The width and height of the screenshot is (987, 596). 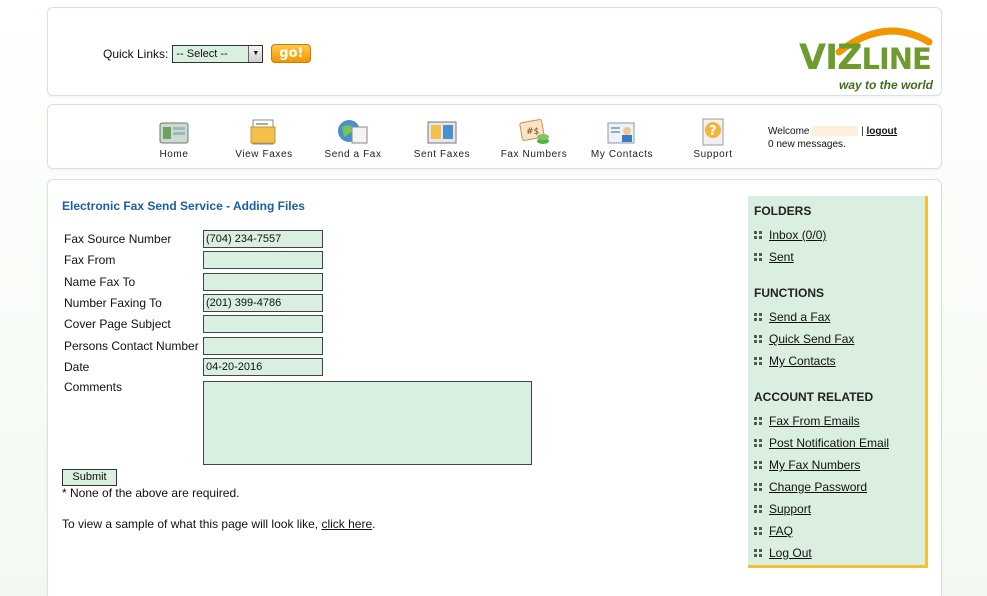 I want to click on sample-end: ., so click(x=374, y=524).